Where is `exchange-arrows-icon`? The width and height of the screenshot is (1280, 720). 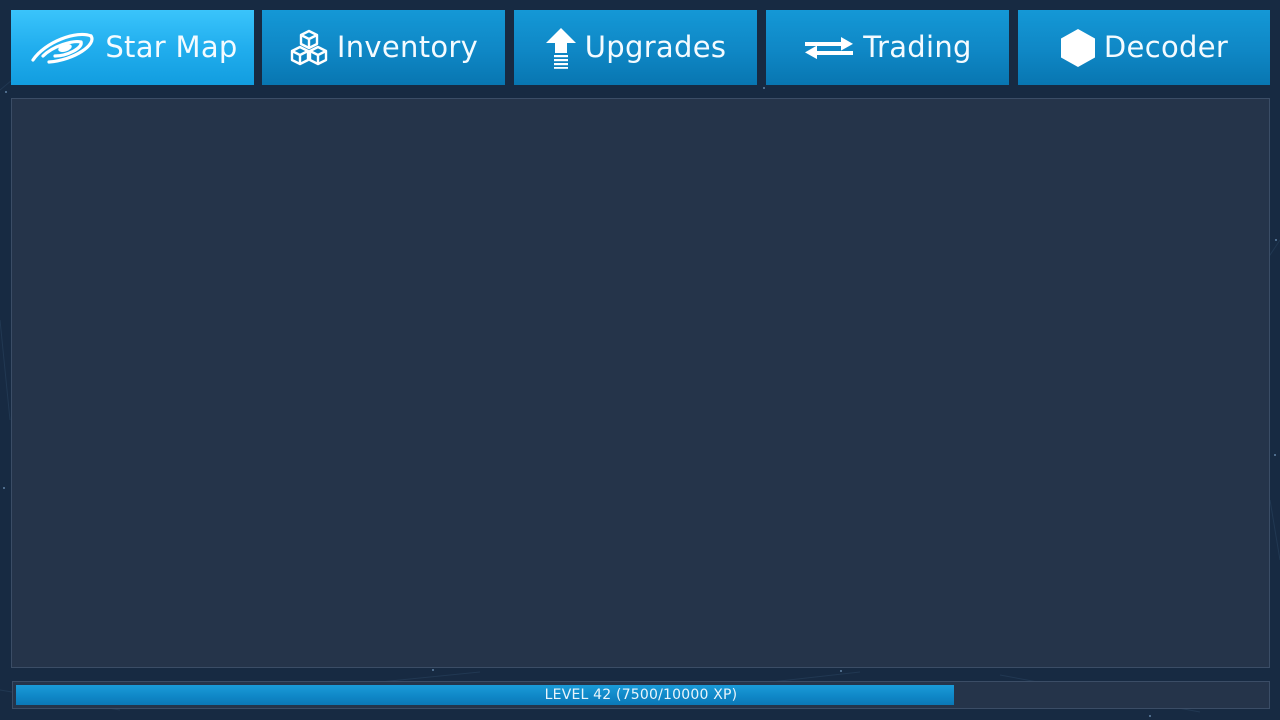
exchange-arrows-icon is located at coordinates (829, 48).